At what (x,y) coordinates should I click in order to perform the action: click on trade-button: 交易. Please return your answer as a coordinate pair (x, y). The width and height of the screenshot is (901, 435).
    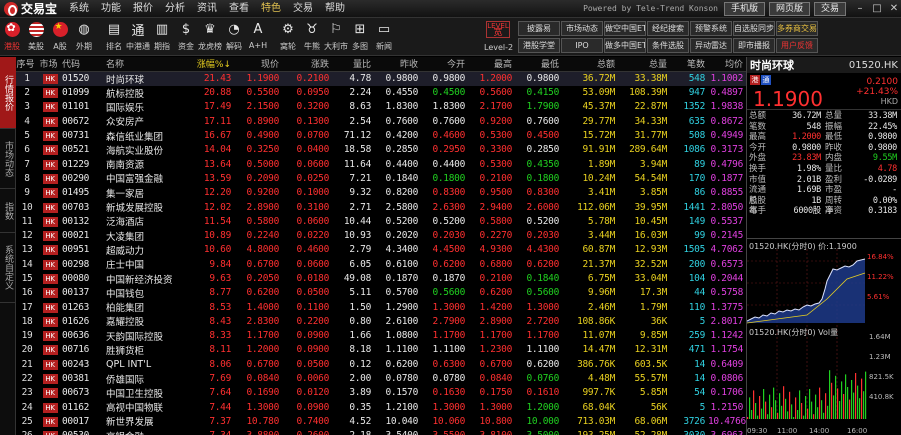
    Looking at the image, I should click on (829, 8).